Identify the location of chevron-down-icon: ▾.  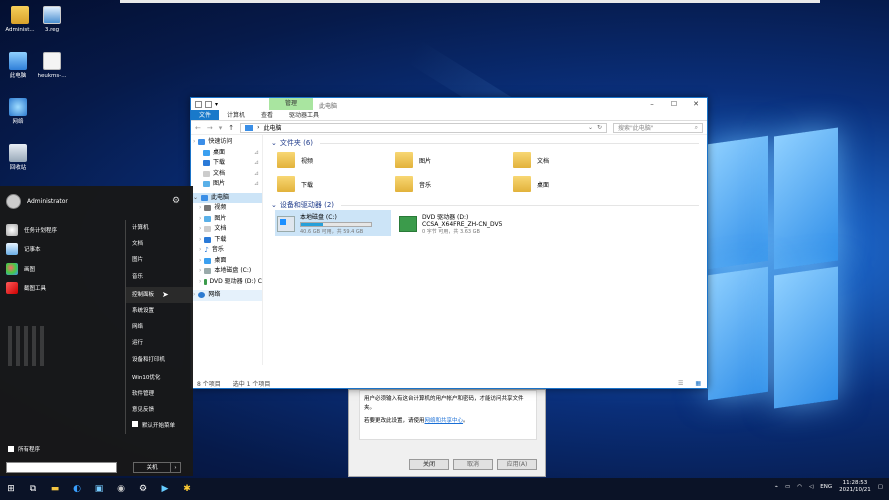
(217, 104).